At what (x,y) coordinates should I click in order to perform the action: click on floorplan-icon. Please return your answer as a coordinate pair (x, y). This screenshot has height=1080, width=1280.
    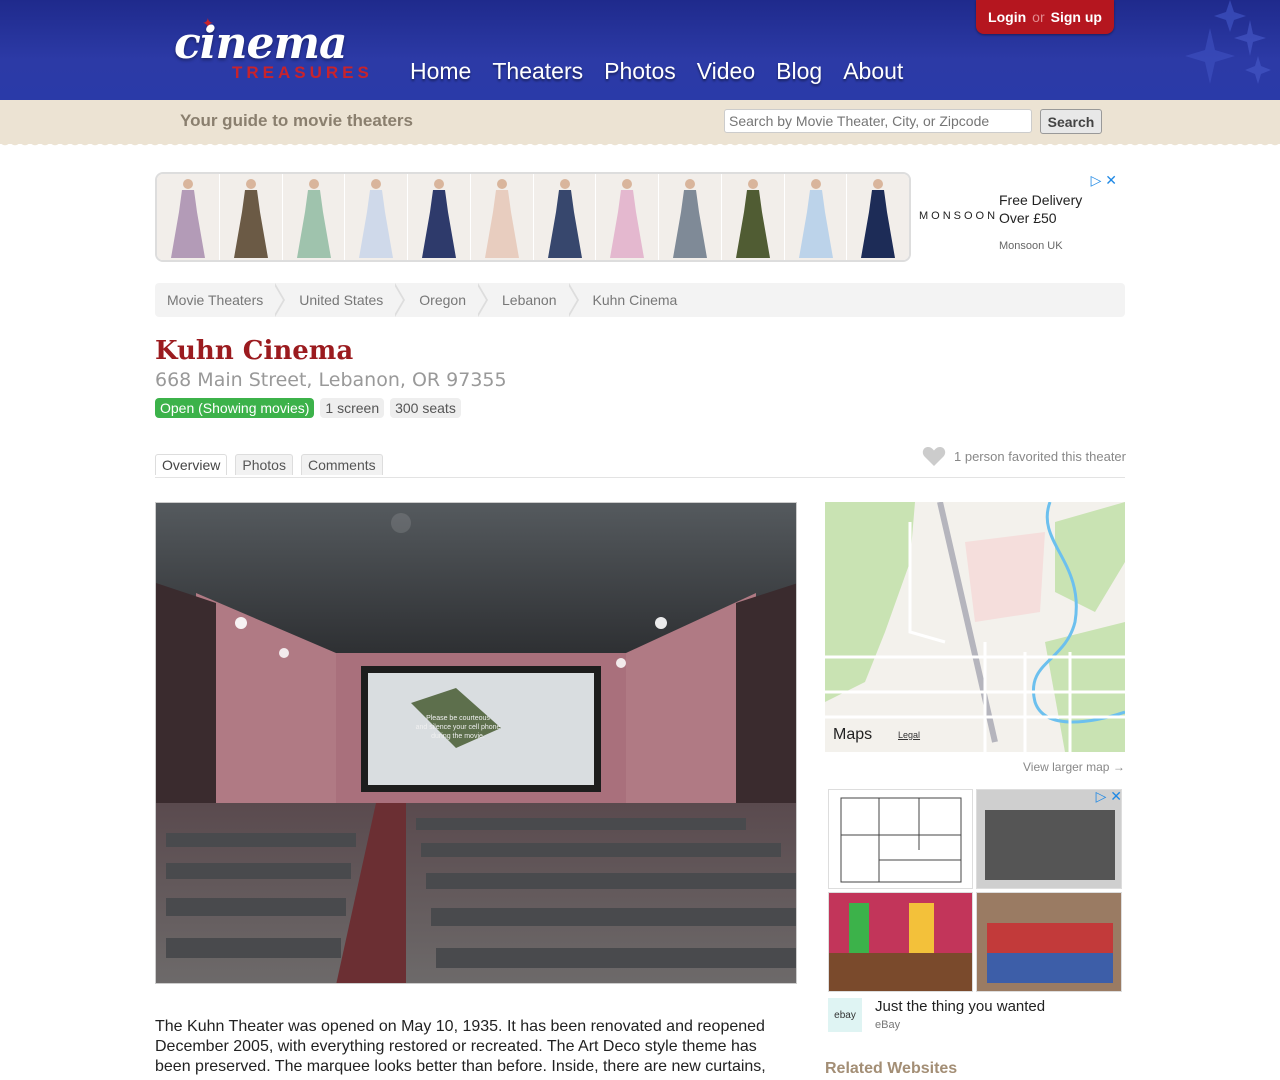
    Looking at the image, I should click on (901, 840).